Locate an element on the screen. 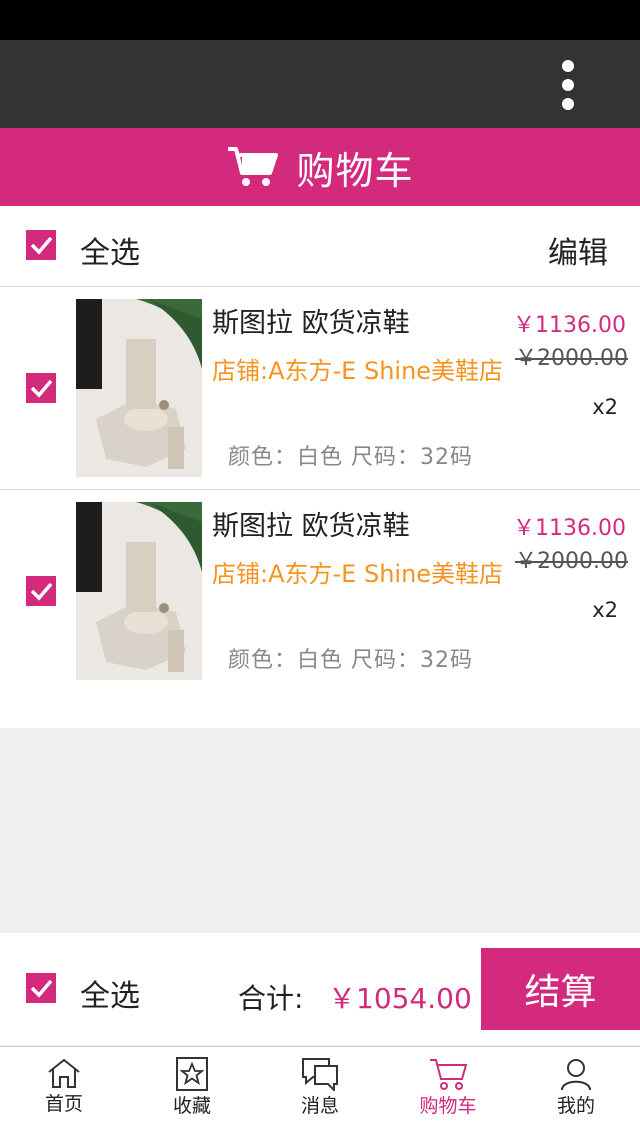 The image size is (640, 1137). tab-label: 消息 is located at coordinates (319, 1106).